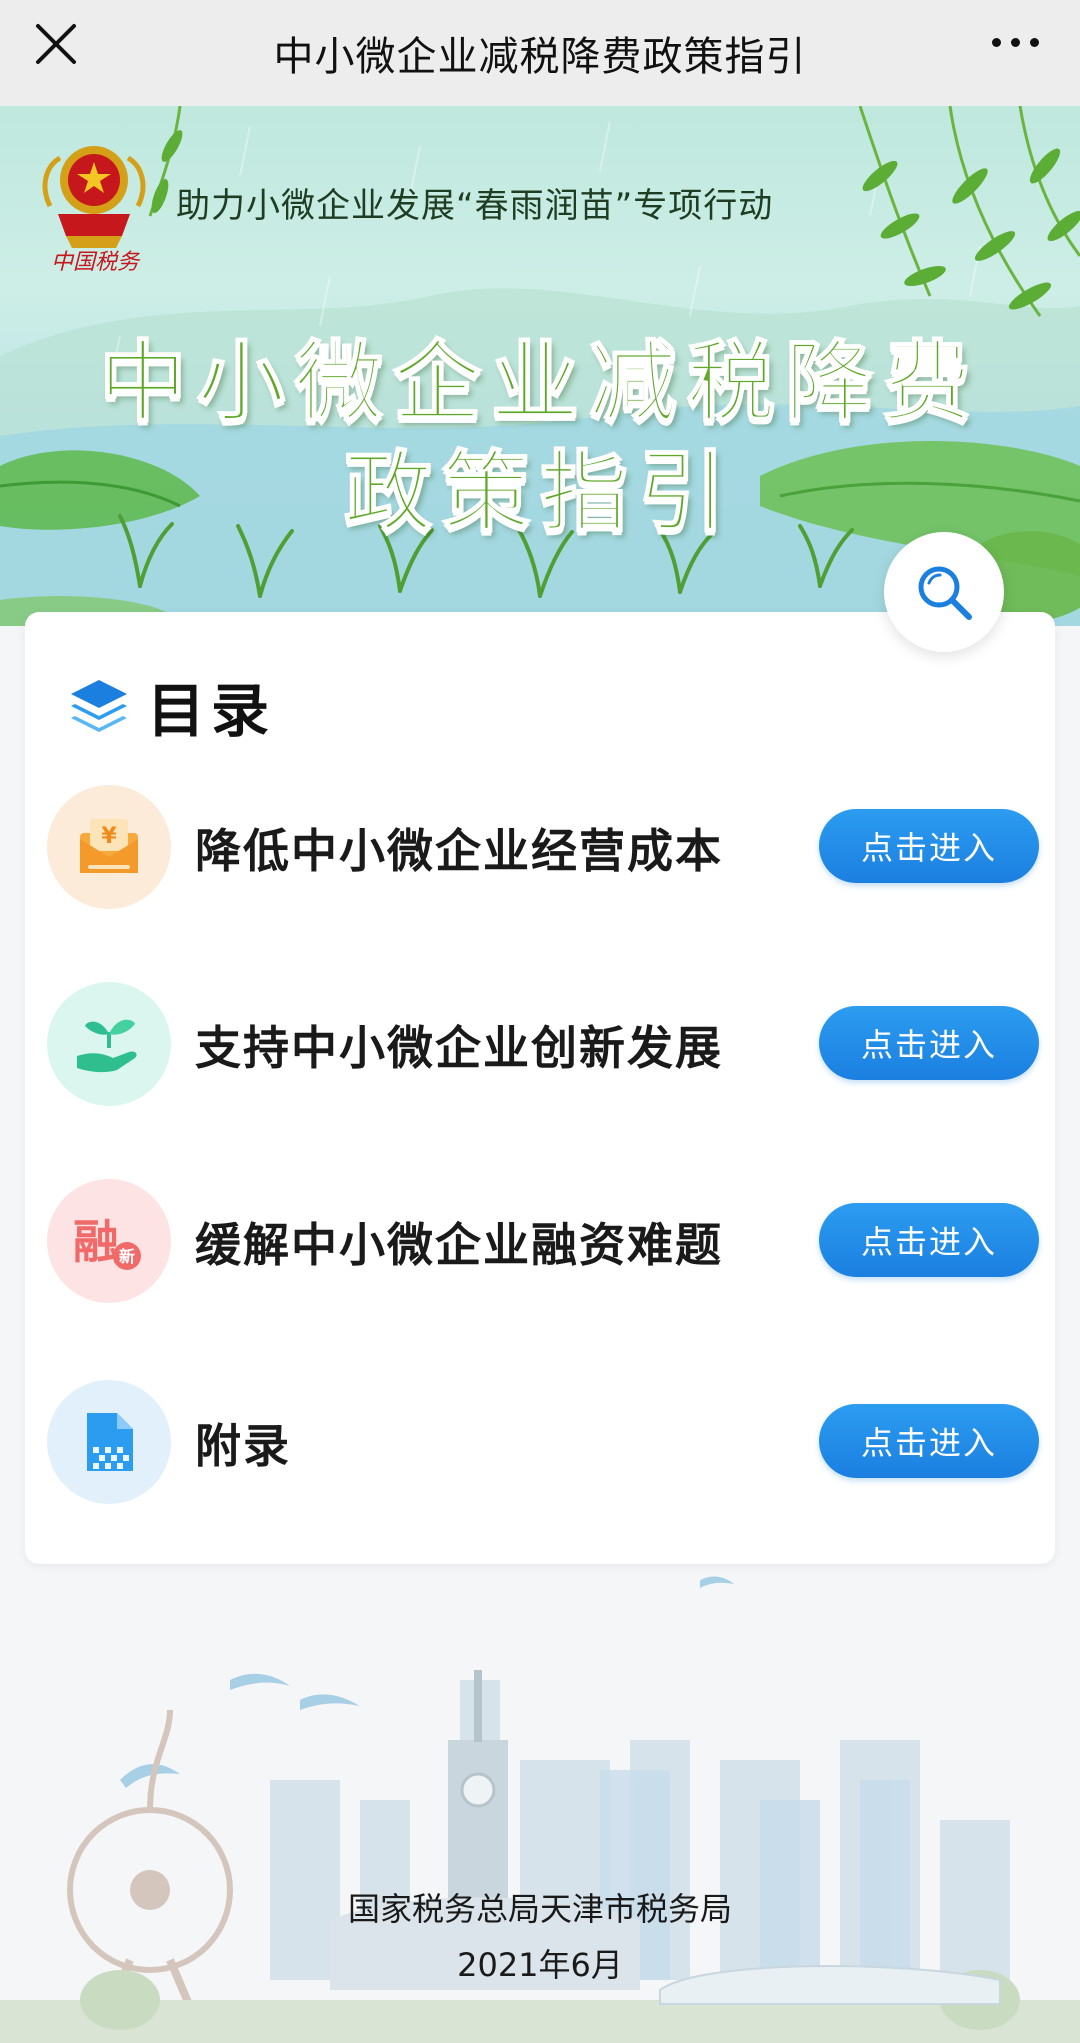 This screenshot has height=2043, width=1080. What do you see at coordinates (475, 206) in the screenshot?
I see `banner-subtitle: 助力小微企业发展“春雨润苗”专项行动` at bounding box center [475, 206].